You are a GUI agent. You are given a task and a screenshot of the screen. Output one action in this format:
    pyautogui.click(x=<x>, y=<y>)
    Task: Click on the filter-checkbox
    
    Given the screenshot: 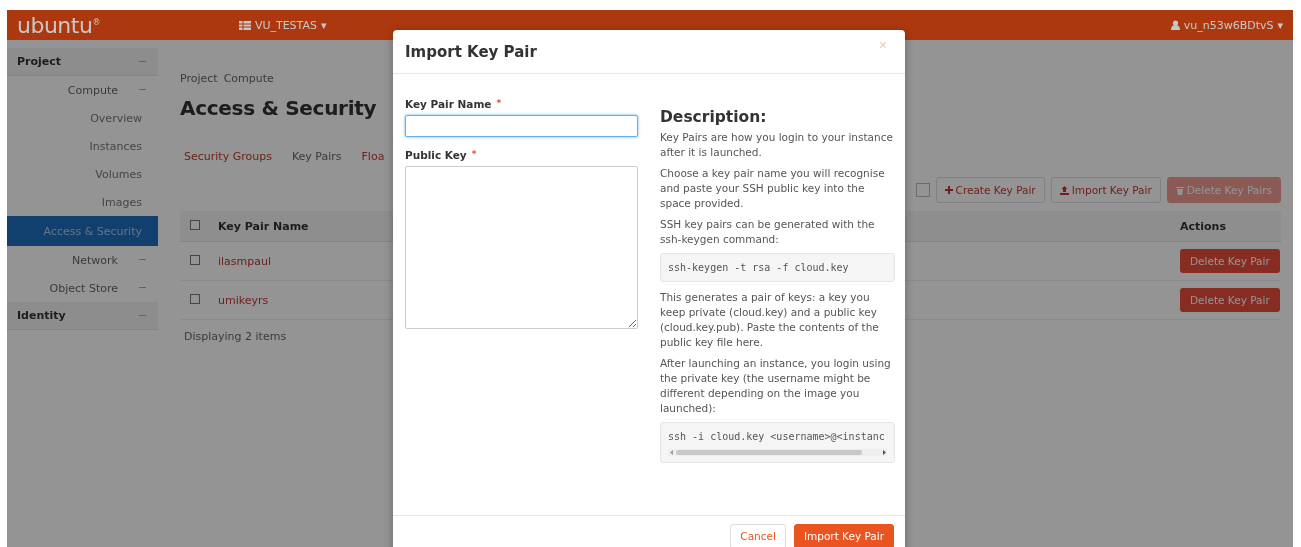 What is the action you would take?
    pyautogui.click(x=922, y=190)
    